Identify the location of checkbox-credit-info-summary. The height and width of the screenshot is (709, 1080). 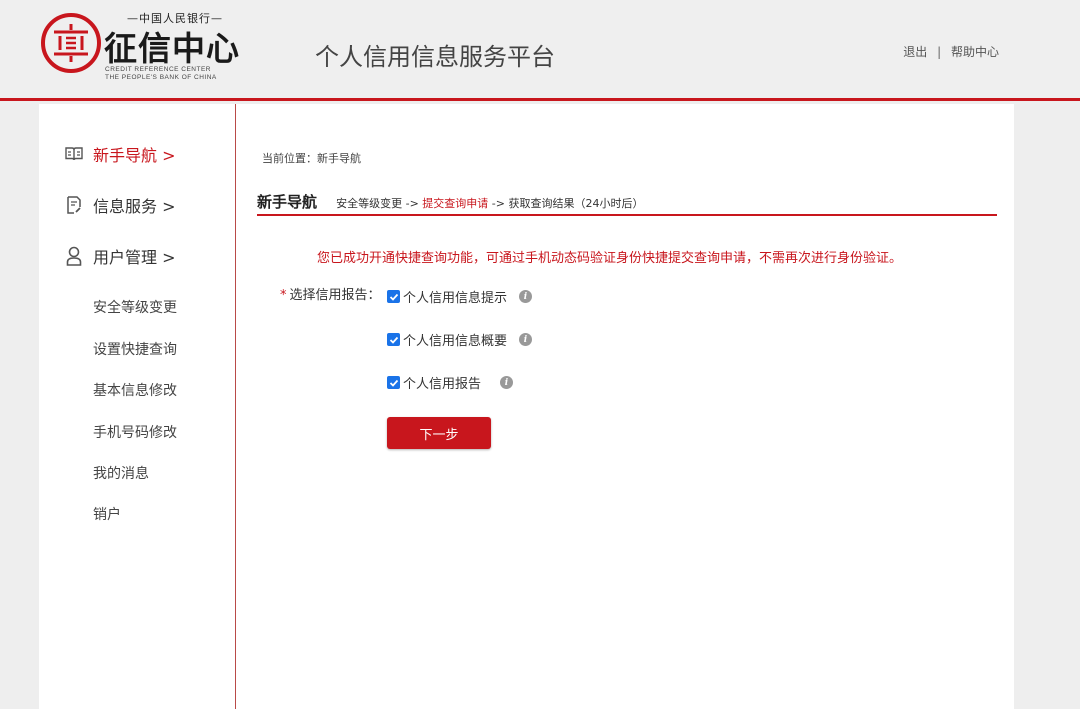
(393, 339).